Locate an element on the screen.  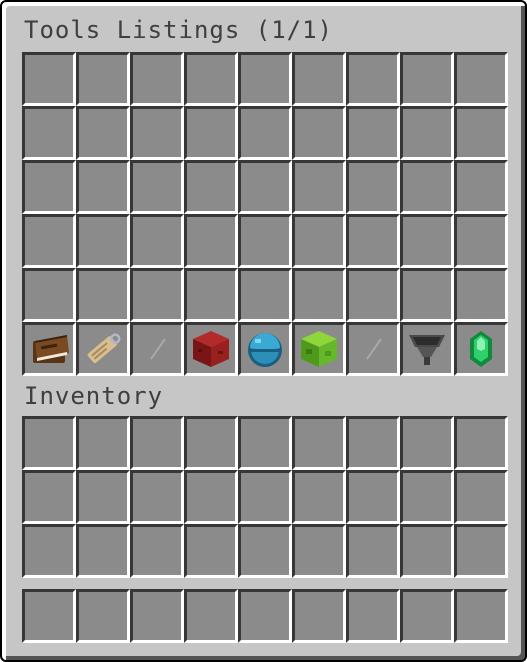
gray-glass-pane-icon is located at coordinates (374, 349).